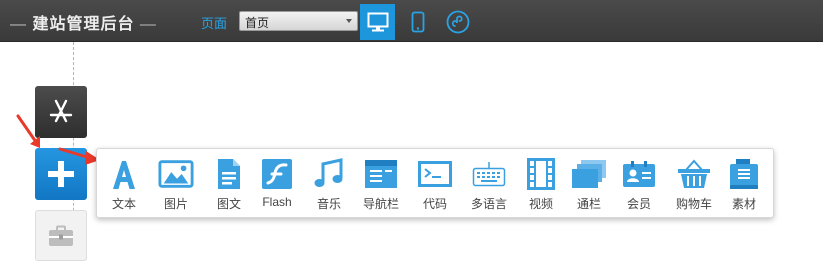  I want to click on component-label: 视频, so click(540, 204).